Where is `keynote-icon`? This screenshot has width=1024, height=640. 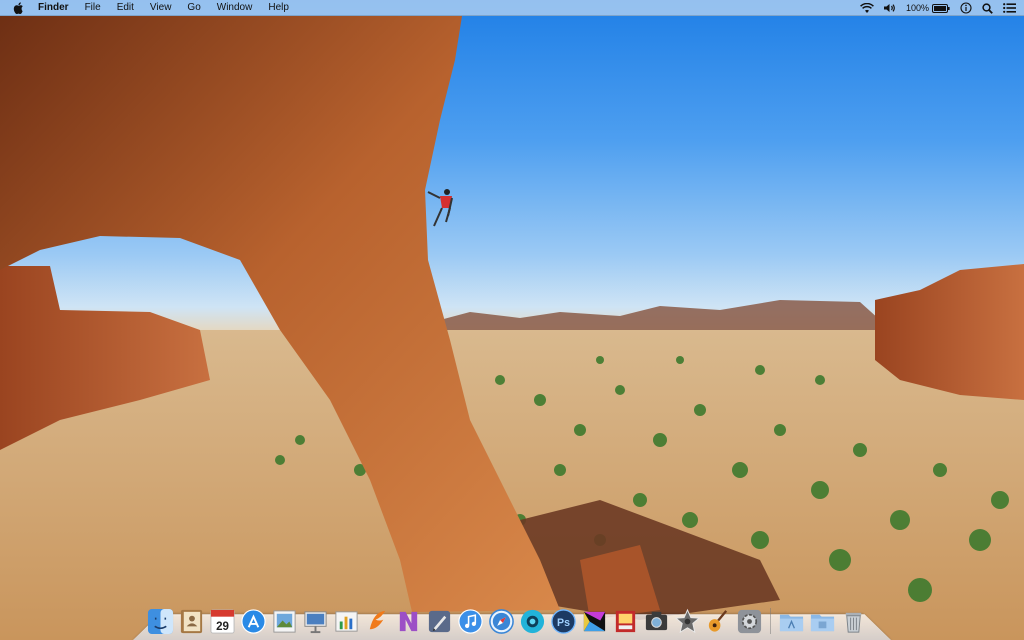
keynote-icon is located at coordinates (315, 621).